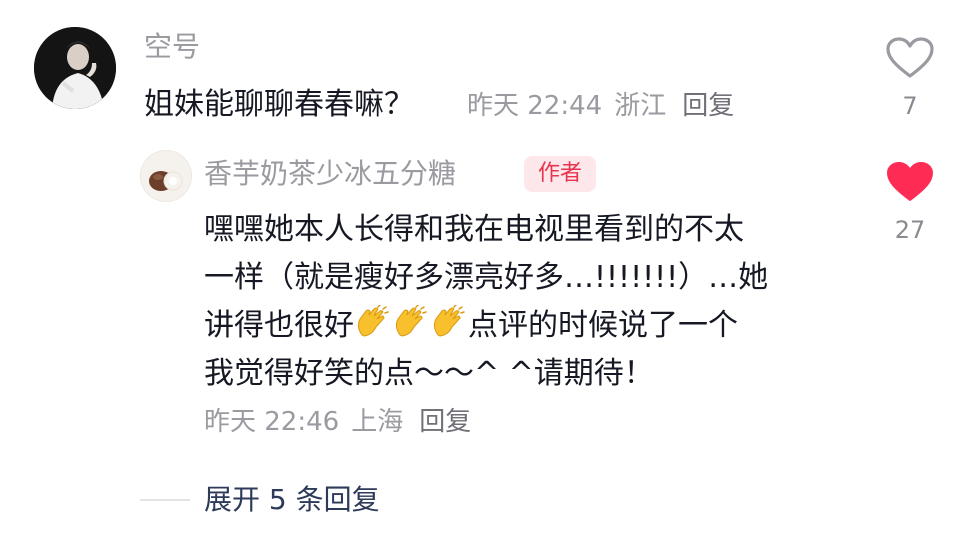 The image size is (970, 548). I want to click on heart-filled-icon, so click(910, 181).